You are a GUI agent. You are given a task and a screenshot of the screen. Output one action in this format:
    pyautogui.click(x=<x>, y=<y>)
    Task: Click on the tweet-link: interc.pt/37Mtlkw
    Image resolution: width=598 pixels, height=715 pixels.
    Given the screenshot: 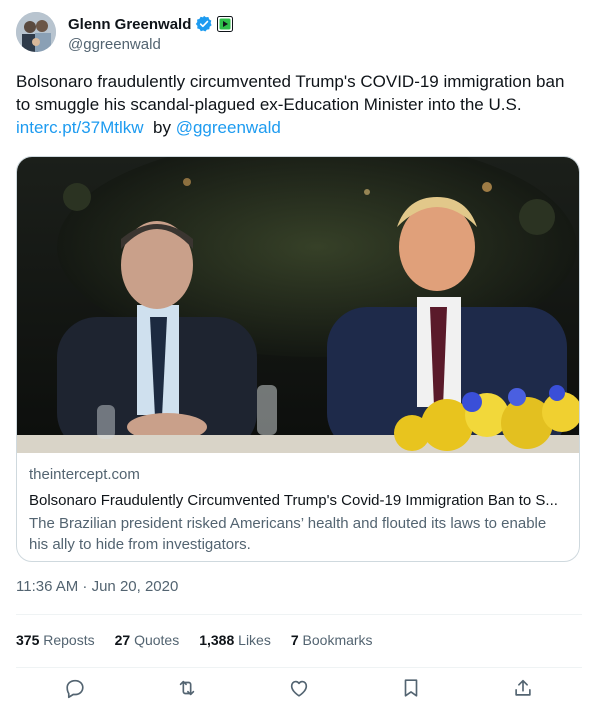 What is the action you would take?
    pyautogui.click(x=80, y=127)
    